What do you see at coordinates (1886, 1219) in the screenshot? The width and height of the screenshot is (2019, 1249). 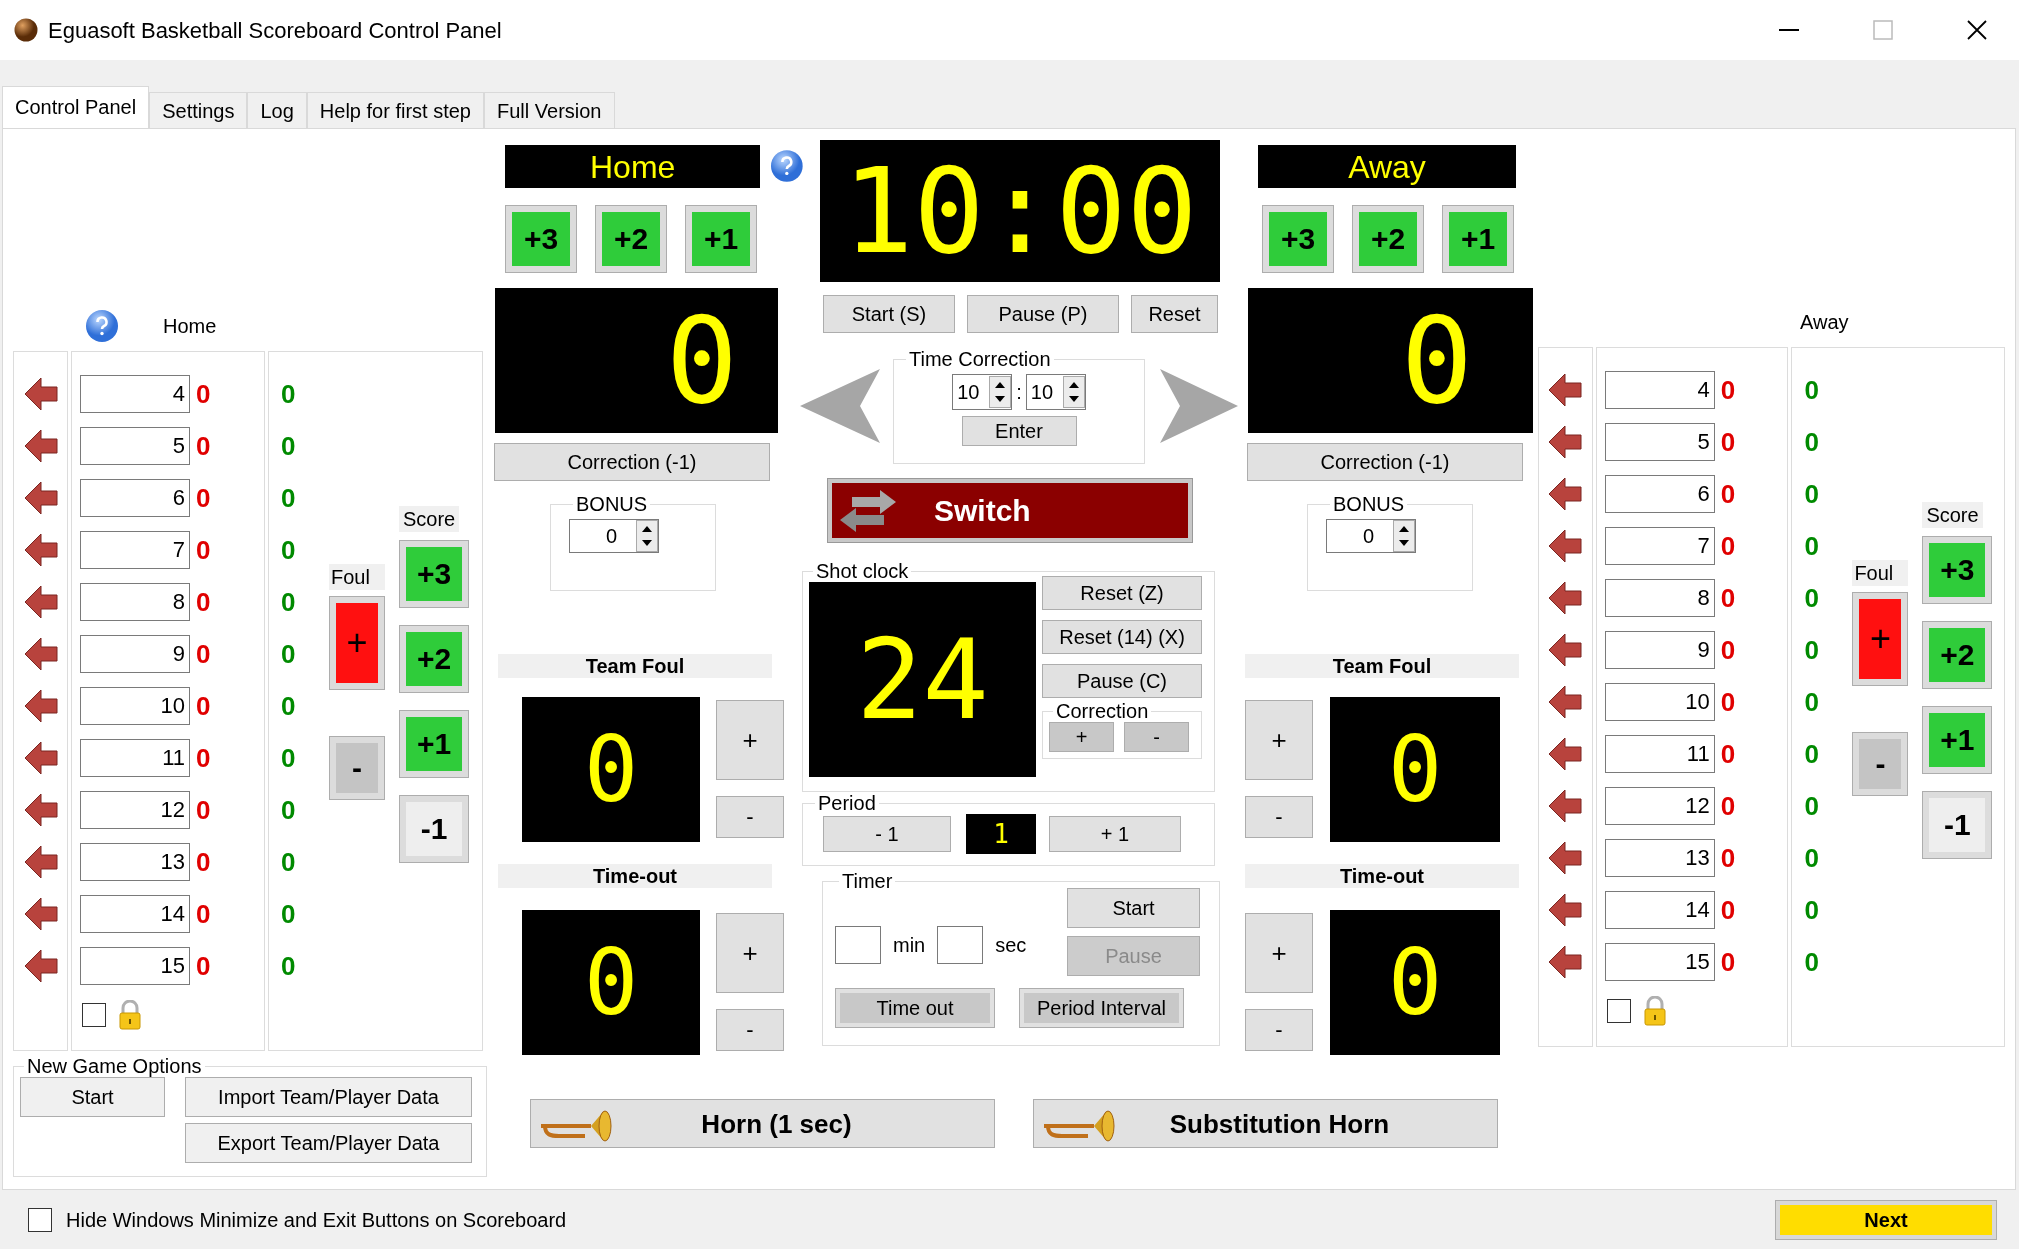 I see `next-button: Next` at bounding box center [1886, 1219].